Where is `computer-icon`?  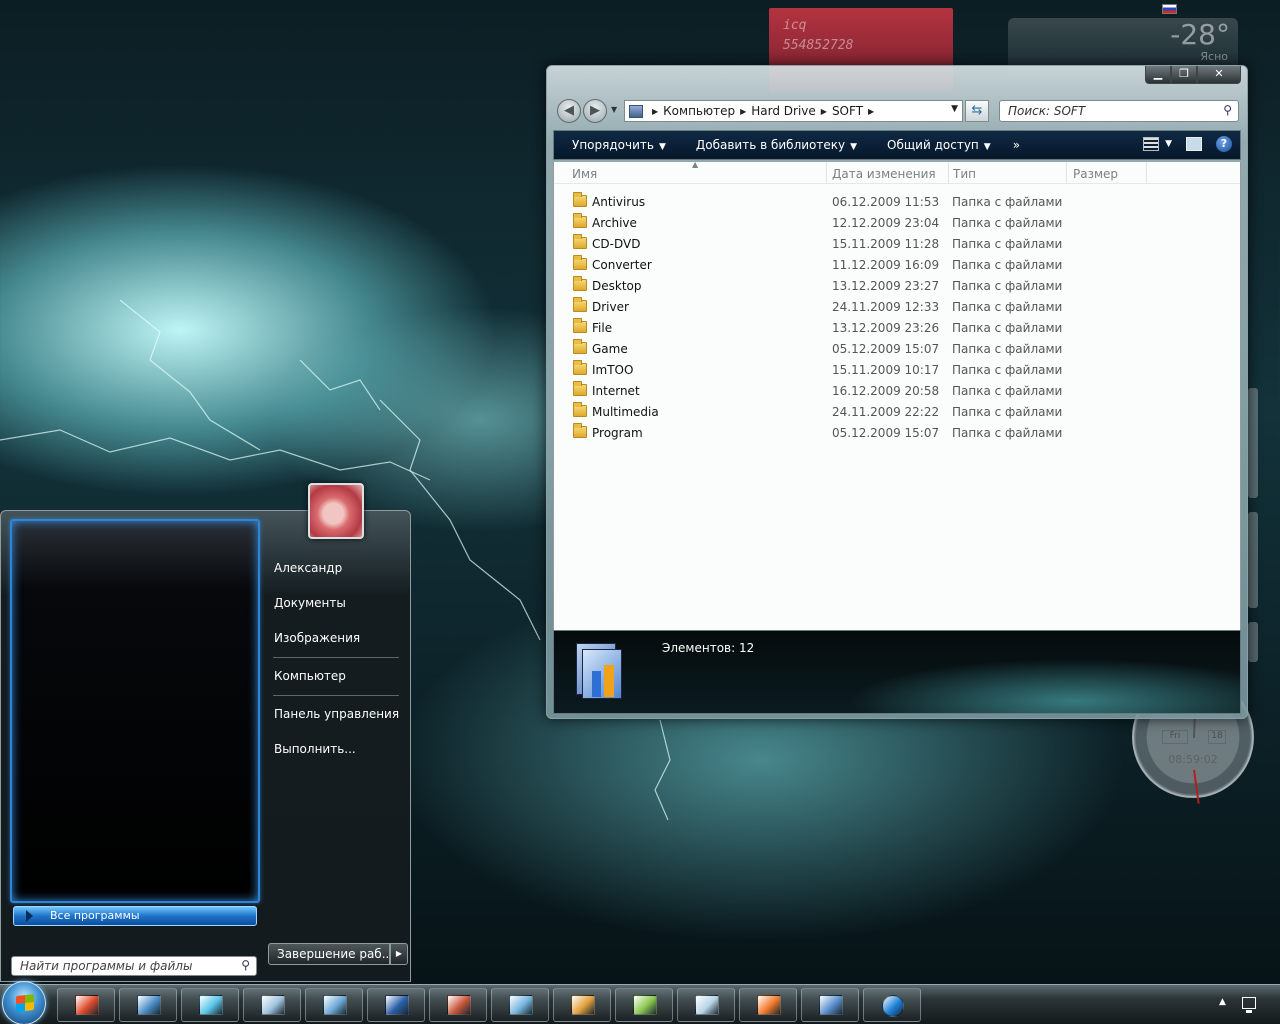
computer-icon is located at coordinates (636, 111).